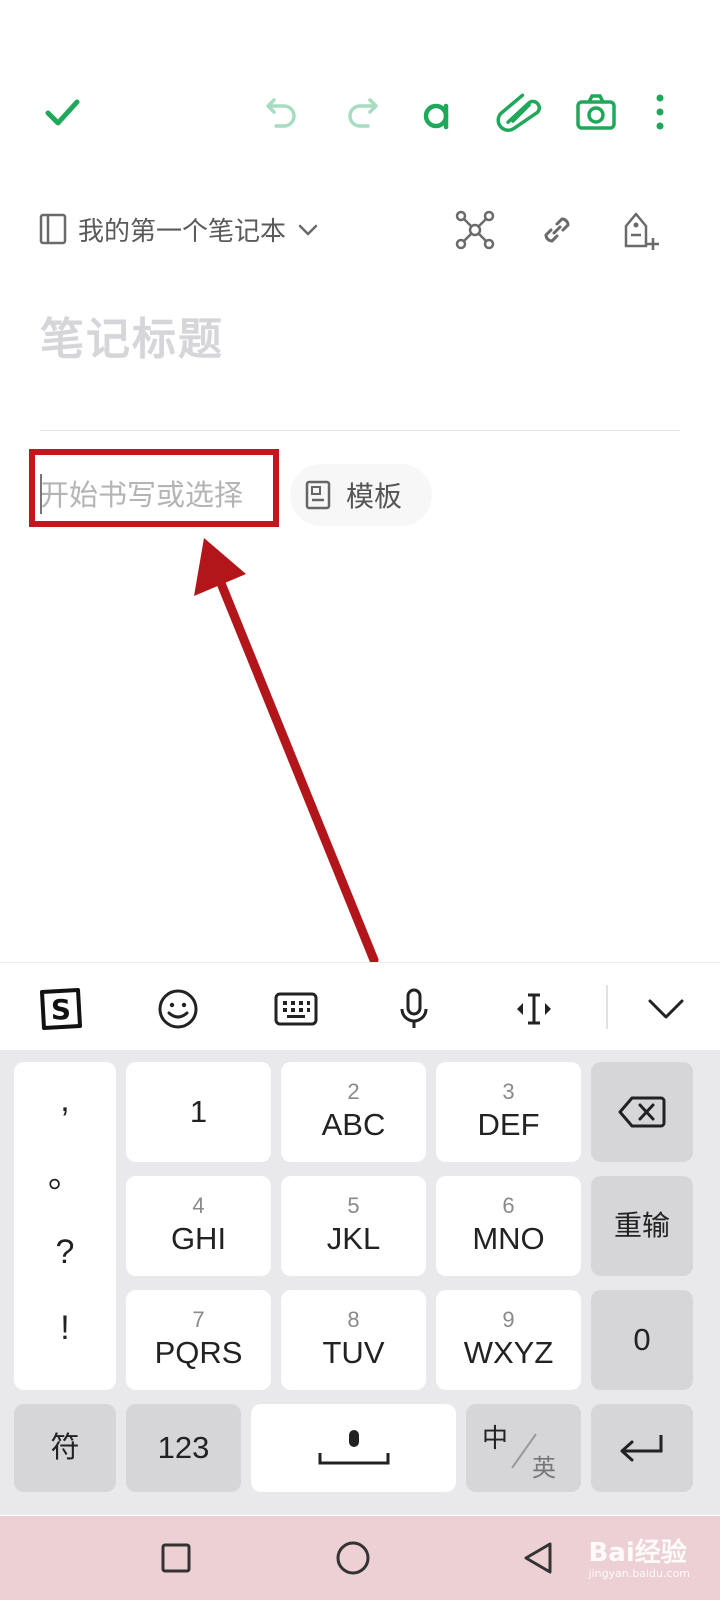 Image resolution: width=720 pixels, height=1600 pixels. What do you see at coordinates (508, 1319) in the screenshot?
I see `key-number: 9` at bounding box center [508, 1319].